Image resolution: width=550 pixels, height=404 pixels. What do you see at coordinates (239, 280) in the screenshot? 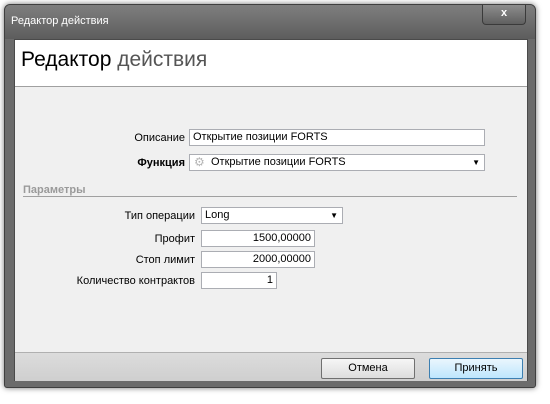
I see `contracts-input: 1` at bounding box center [239, 280].